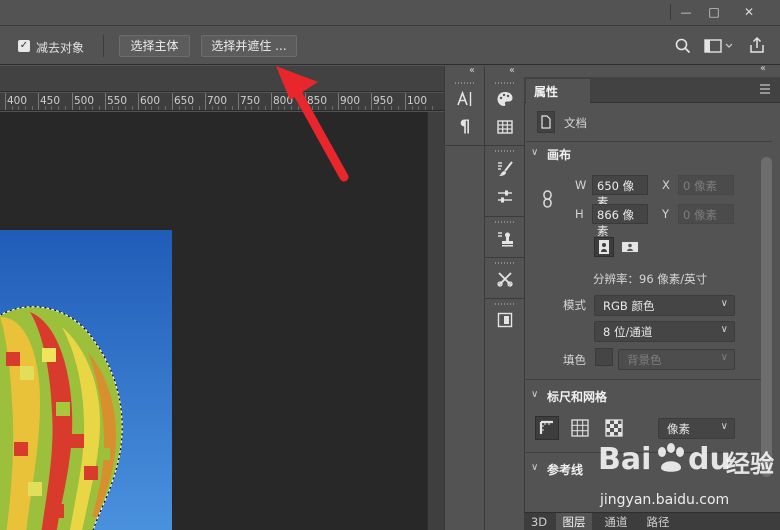 The image size is (780, 530). I want to click on panel-strip-tools: ‹‹, so click(504, 297).